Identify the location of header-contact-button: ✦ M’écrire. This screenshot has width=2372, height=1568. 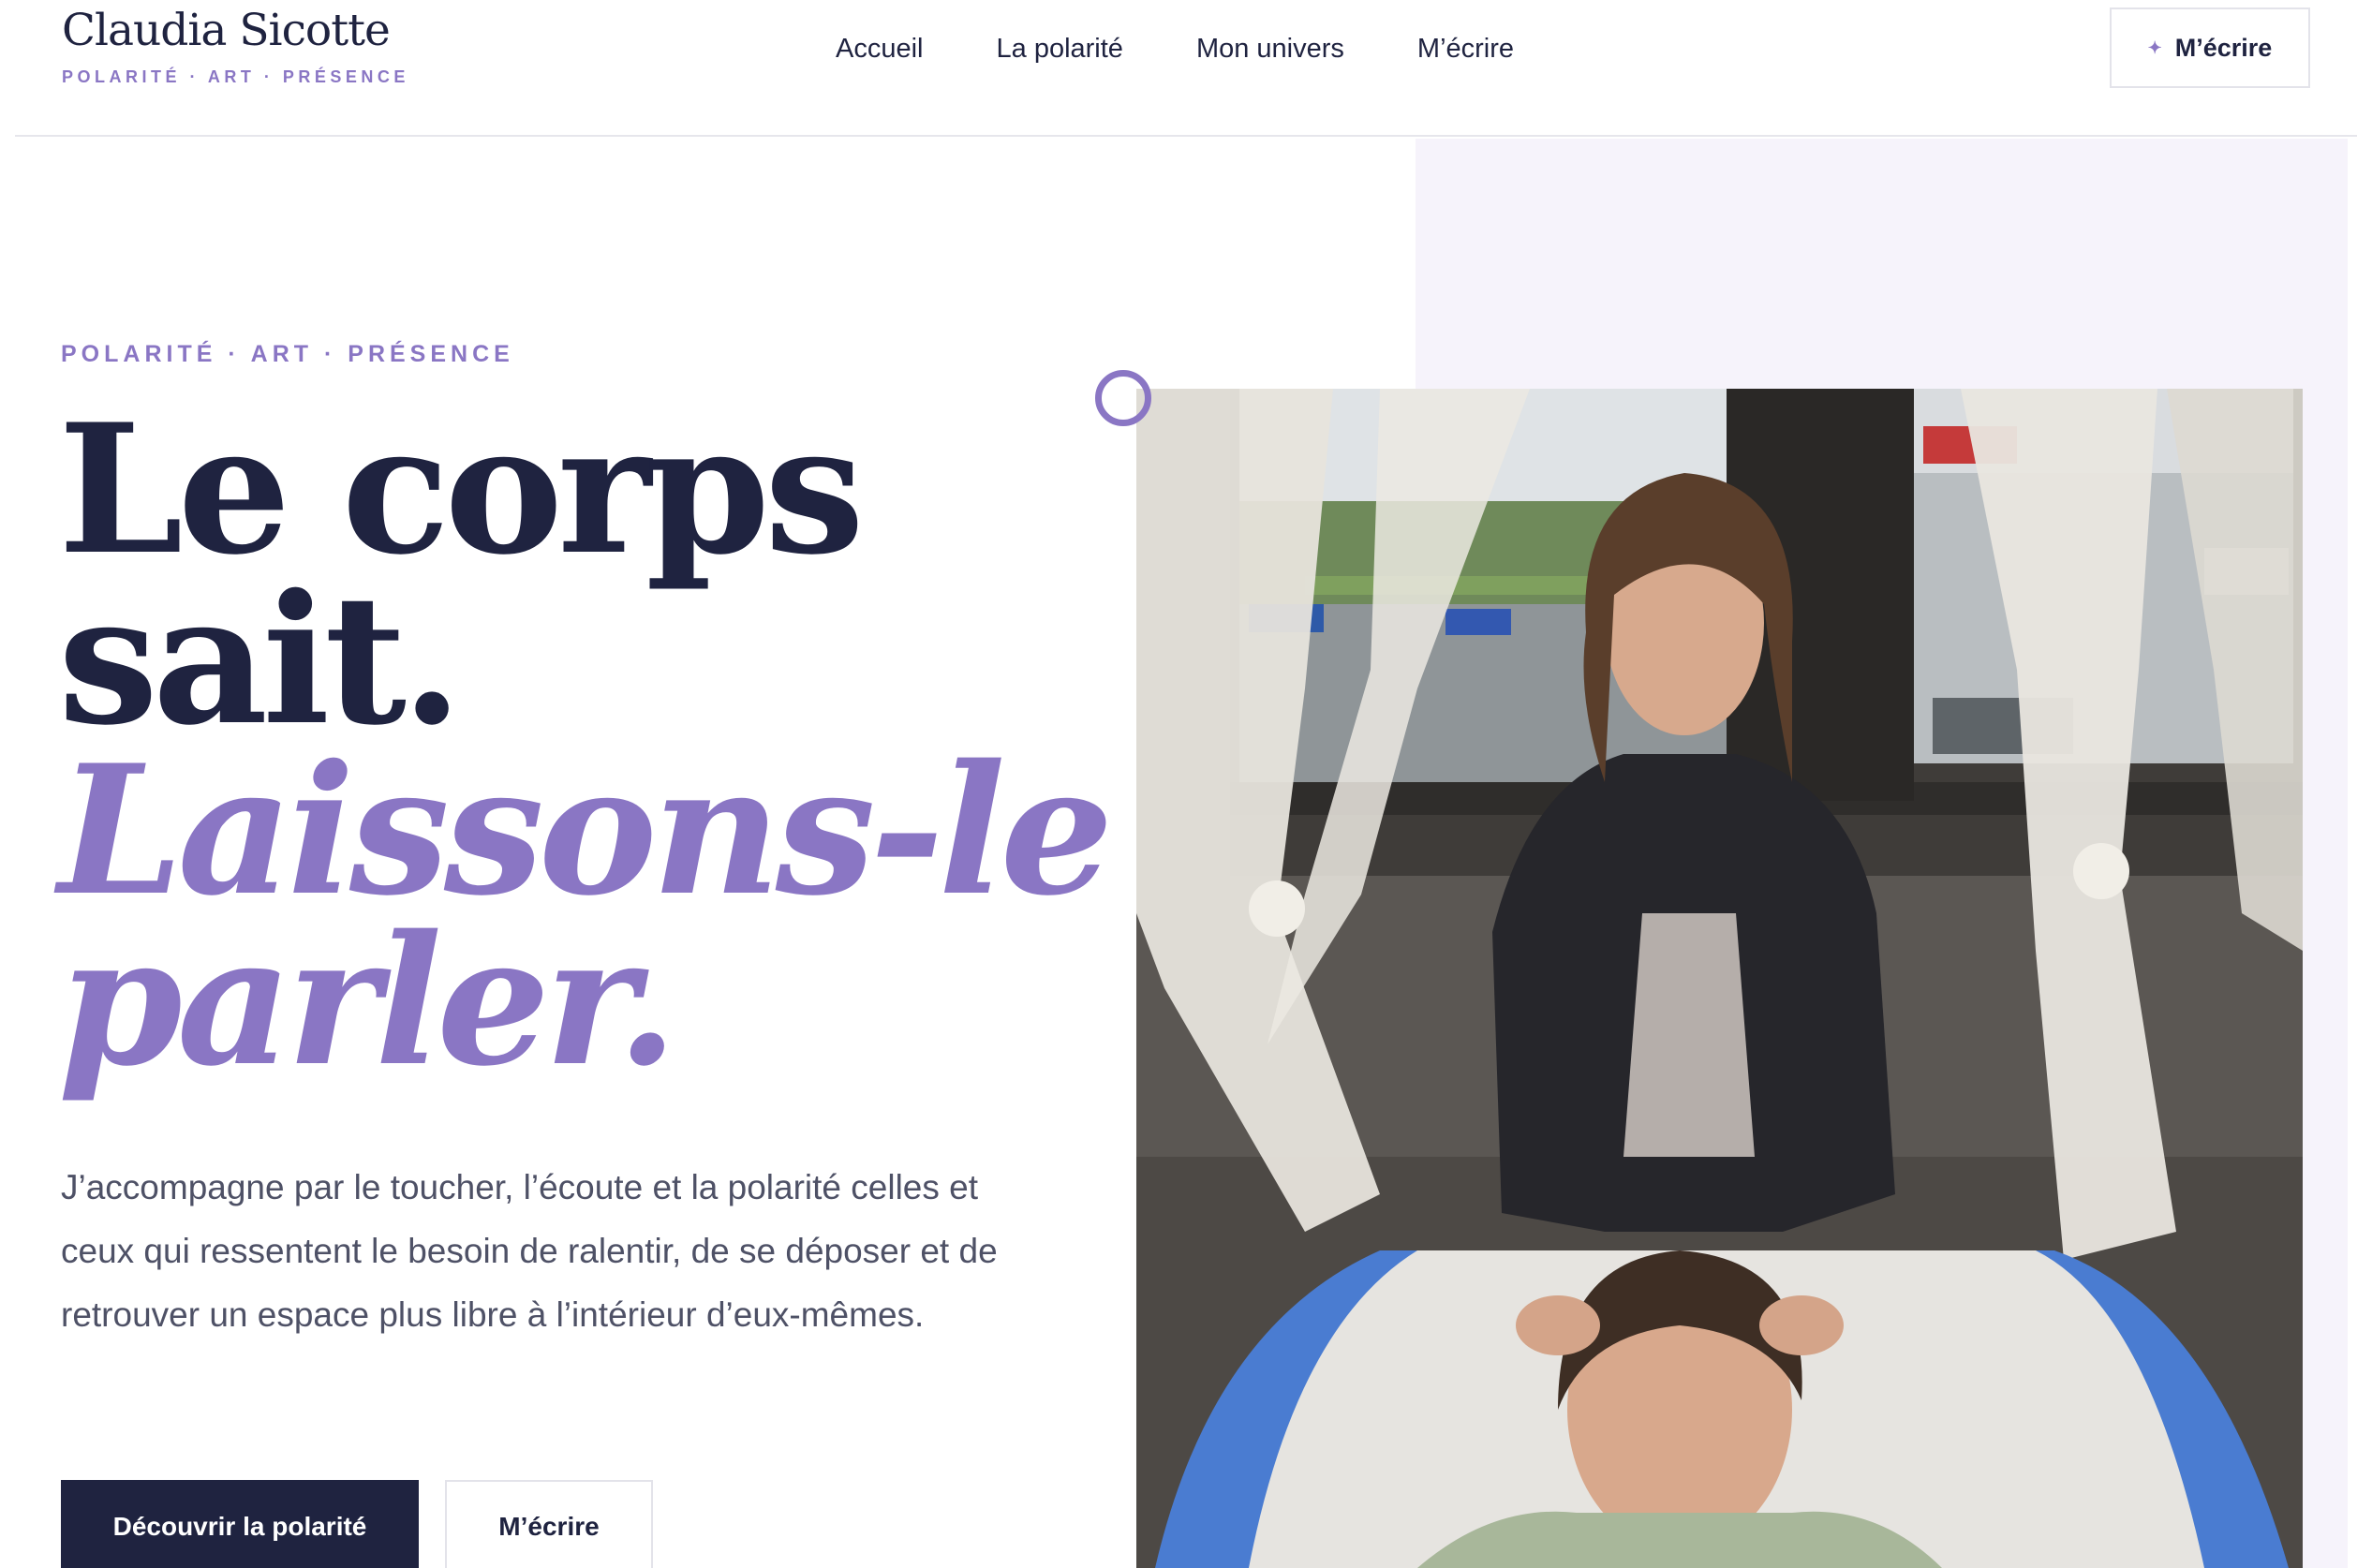
(2210, 47).